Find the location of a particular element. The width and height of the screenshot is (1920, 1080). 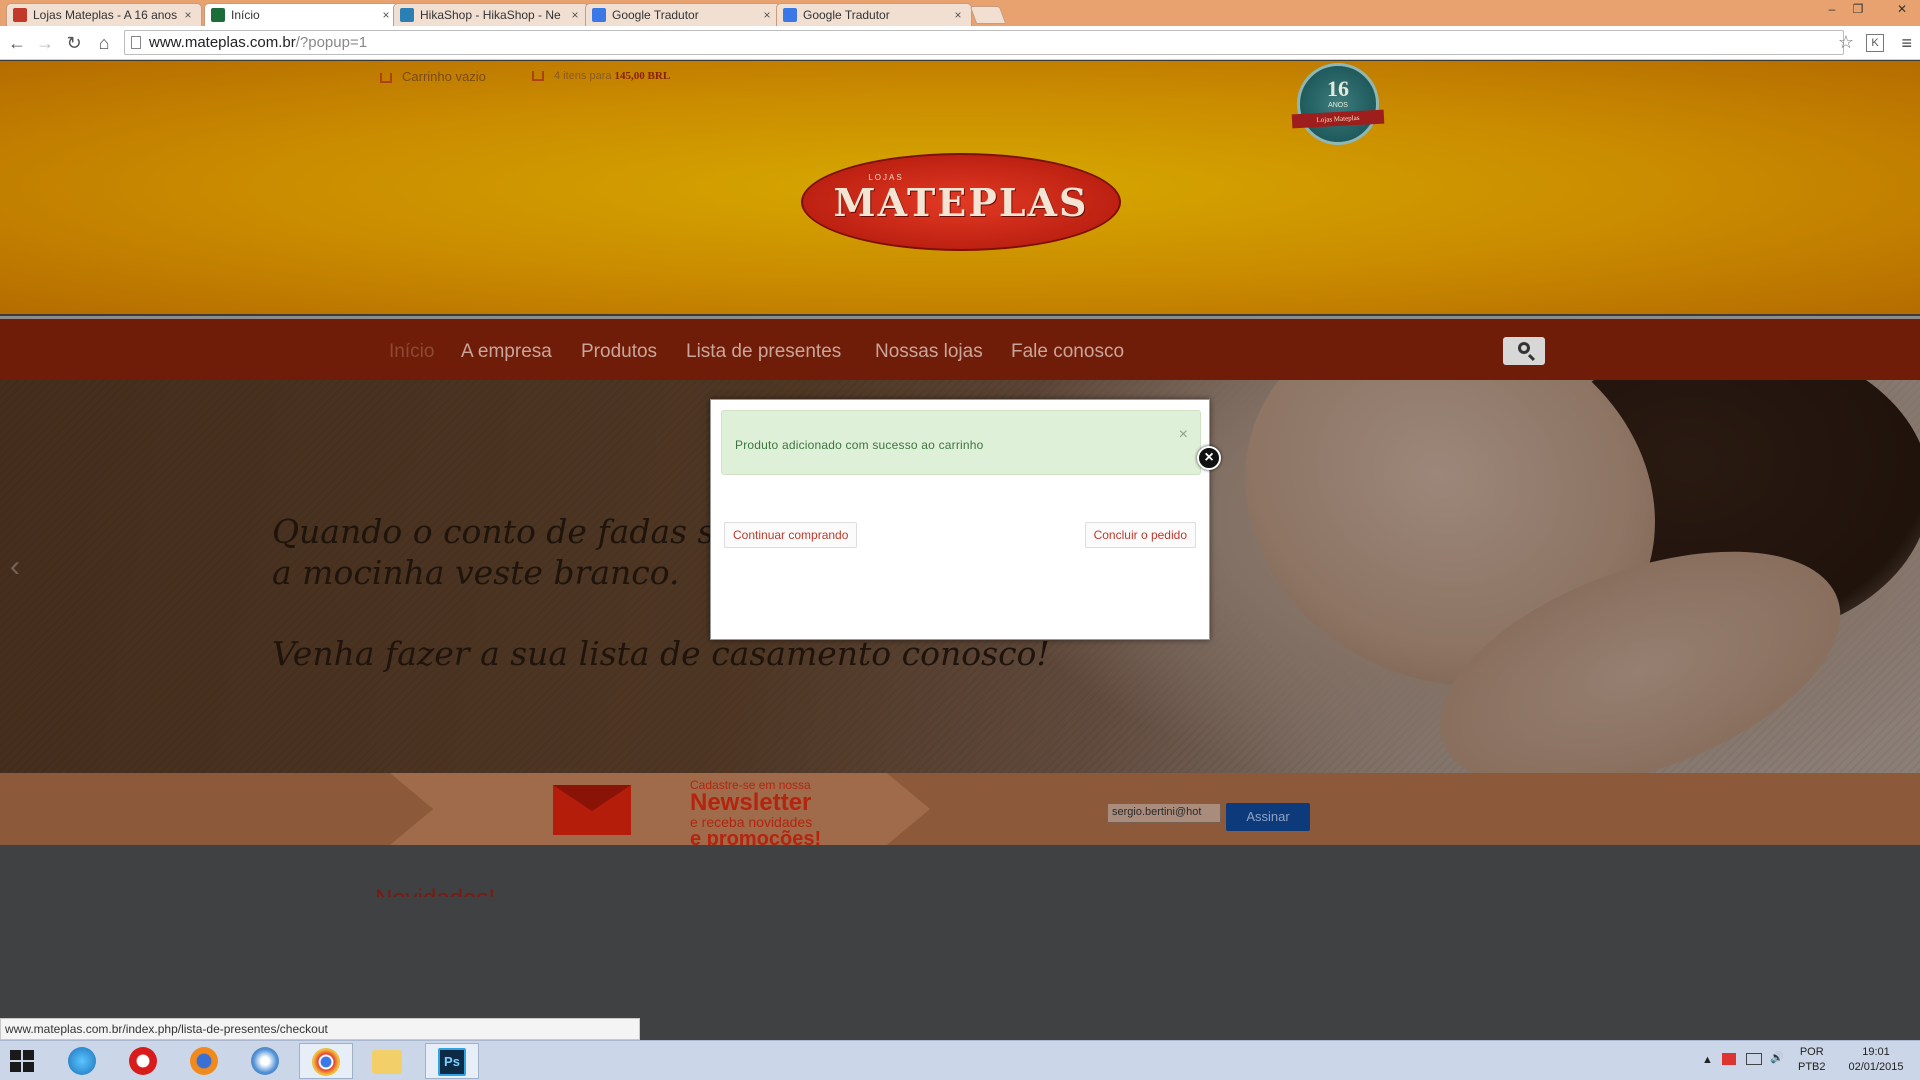

language-bottom: PTB2 is located at coordinates (1812, 1067).